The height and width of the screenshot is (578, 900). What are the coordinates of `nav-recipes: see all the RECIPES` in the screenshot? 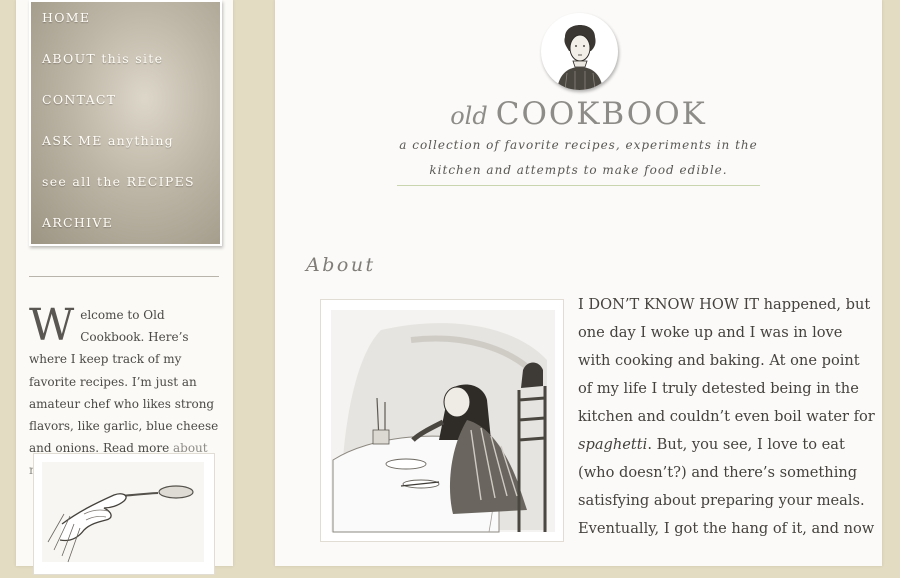 It's located at (118, 181).